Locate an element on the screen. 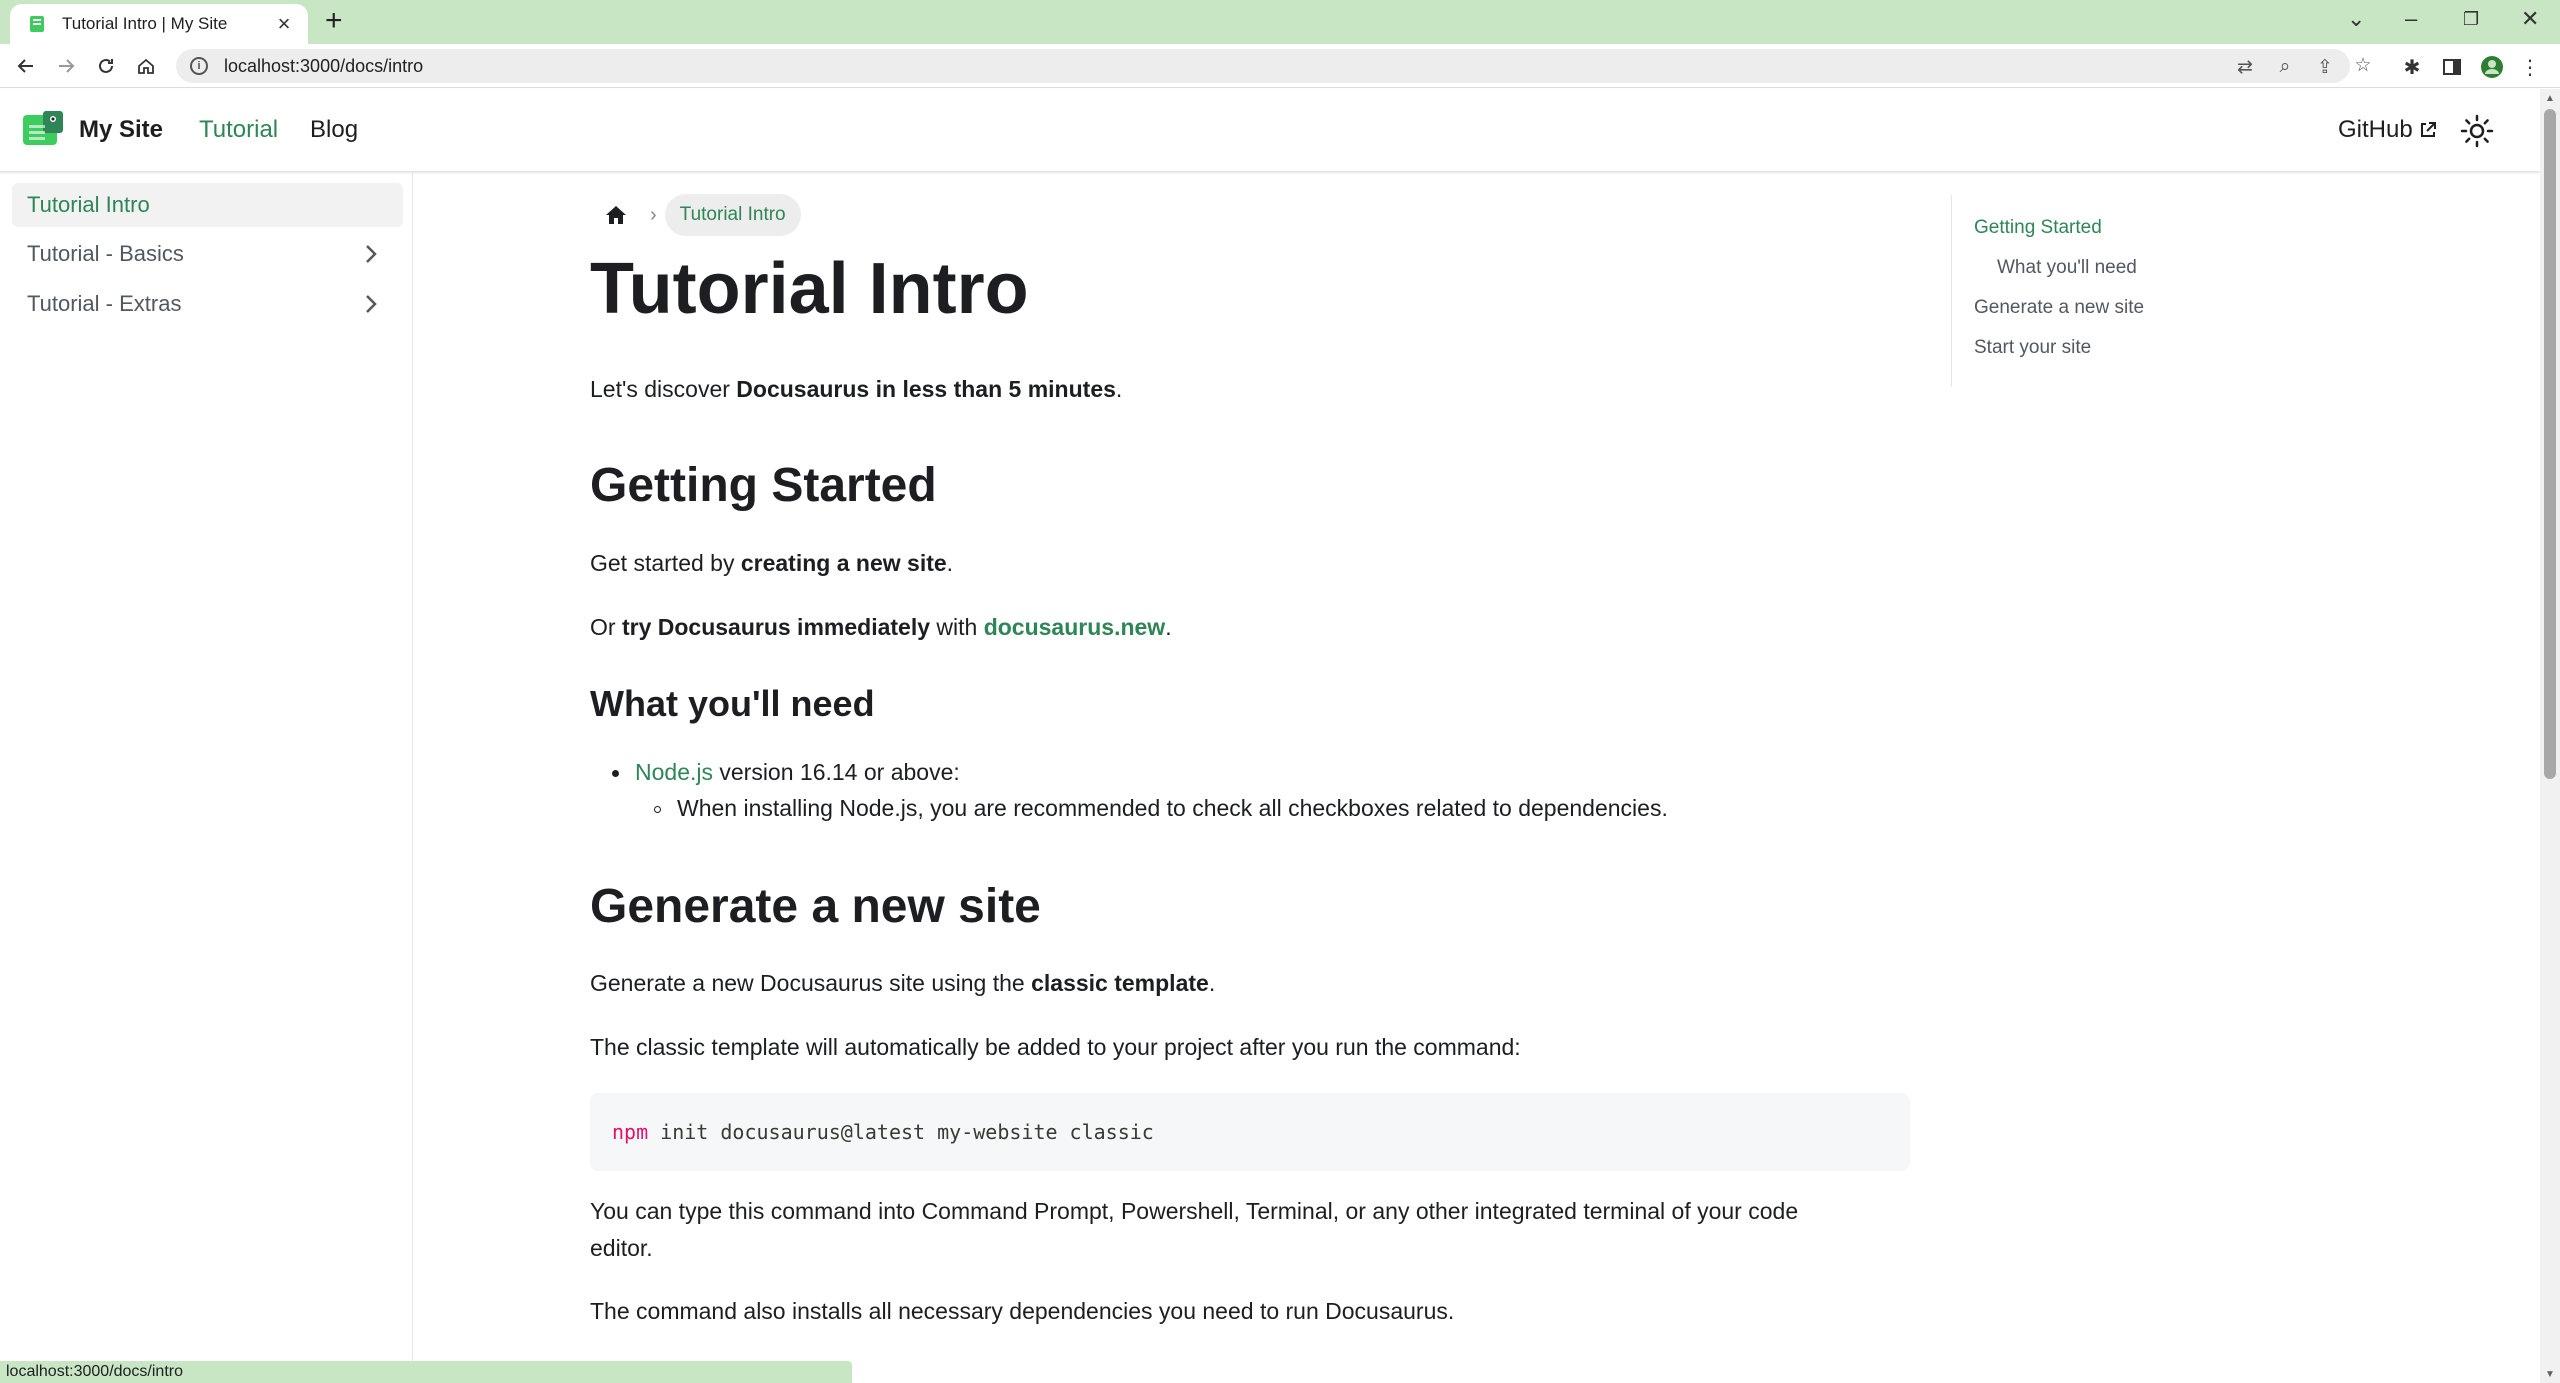 This screenshot has width=2560, height=1383. toc-item-start-your-site: Start your site is located at coordinates (2032, 348).